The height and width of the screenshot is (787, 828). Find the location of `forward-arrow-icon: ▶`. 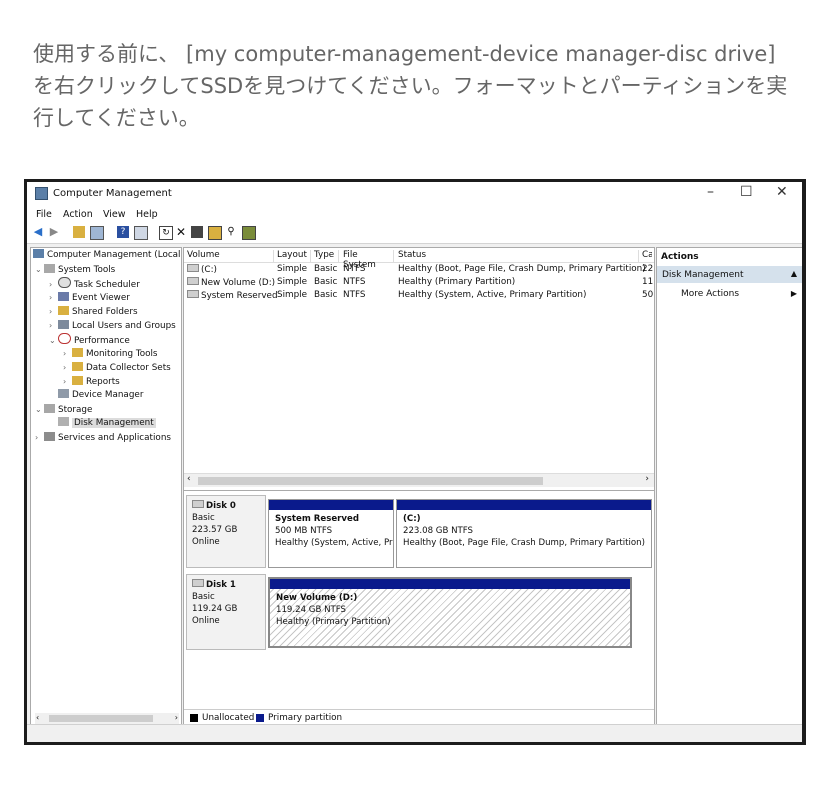

forward-arrow-icon: ▶ is located at coordinates (54, 232).